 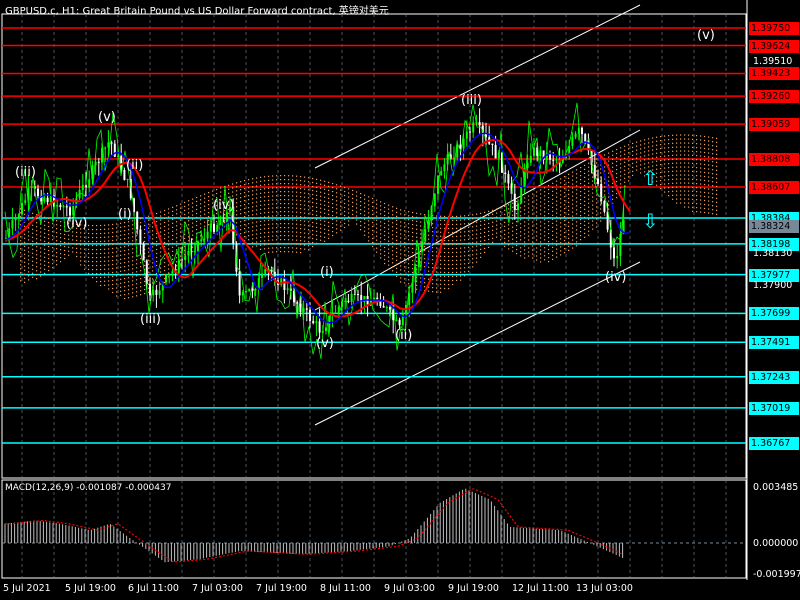 What do you see at coordinates (774, 227) in the screenshot?
I see `current-bid-label: 1.38324` at bounding box center [774, 227].